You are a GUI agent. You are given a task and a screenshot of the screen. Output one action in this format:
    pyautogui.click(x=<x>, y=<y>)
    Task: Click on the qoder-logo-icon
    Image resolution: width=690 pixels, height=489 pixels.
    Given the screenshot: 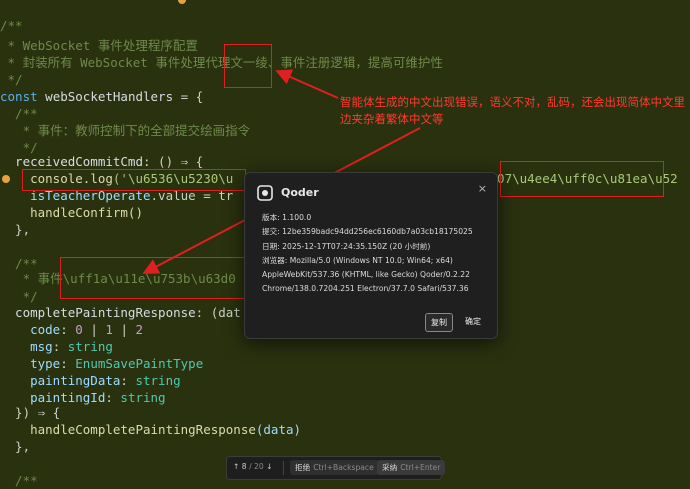 What is the action you would take?
    pyautogui.click(x=265, y=193)
    